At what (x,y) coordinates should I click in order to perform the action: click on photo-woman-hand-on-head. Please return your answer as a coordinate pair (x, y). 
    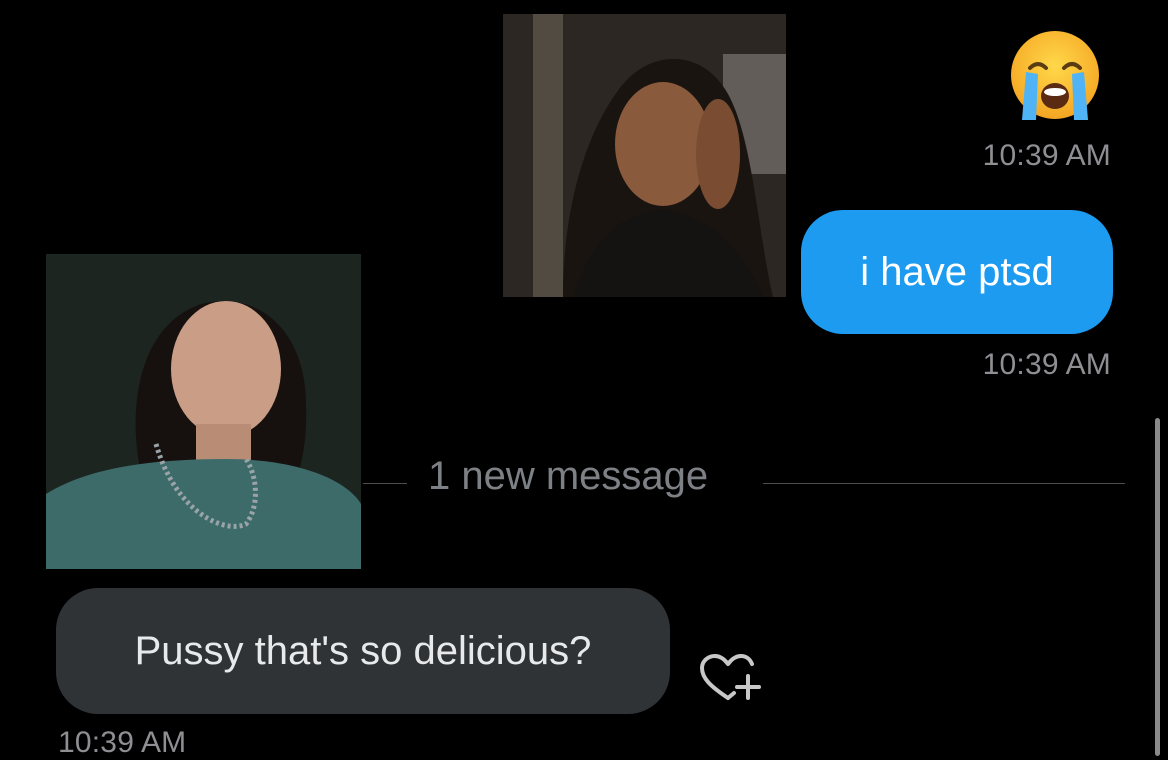
    Looking at the image, I should click on (644, 155).